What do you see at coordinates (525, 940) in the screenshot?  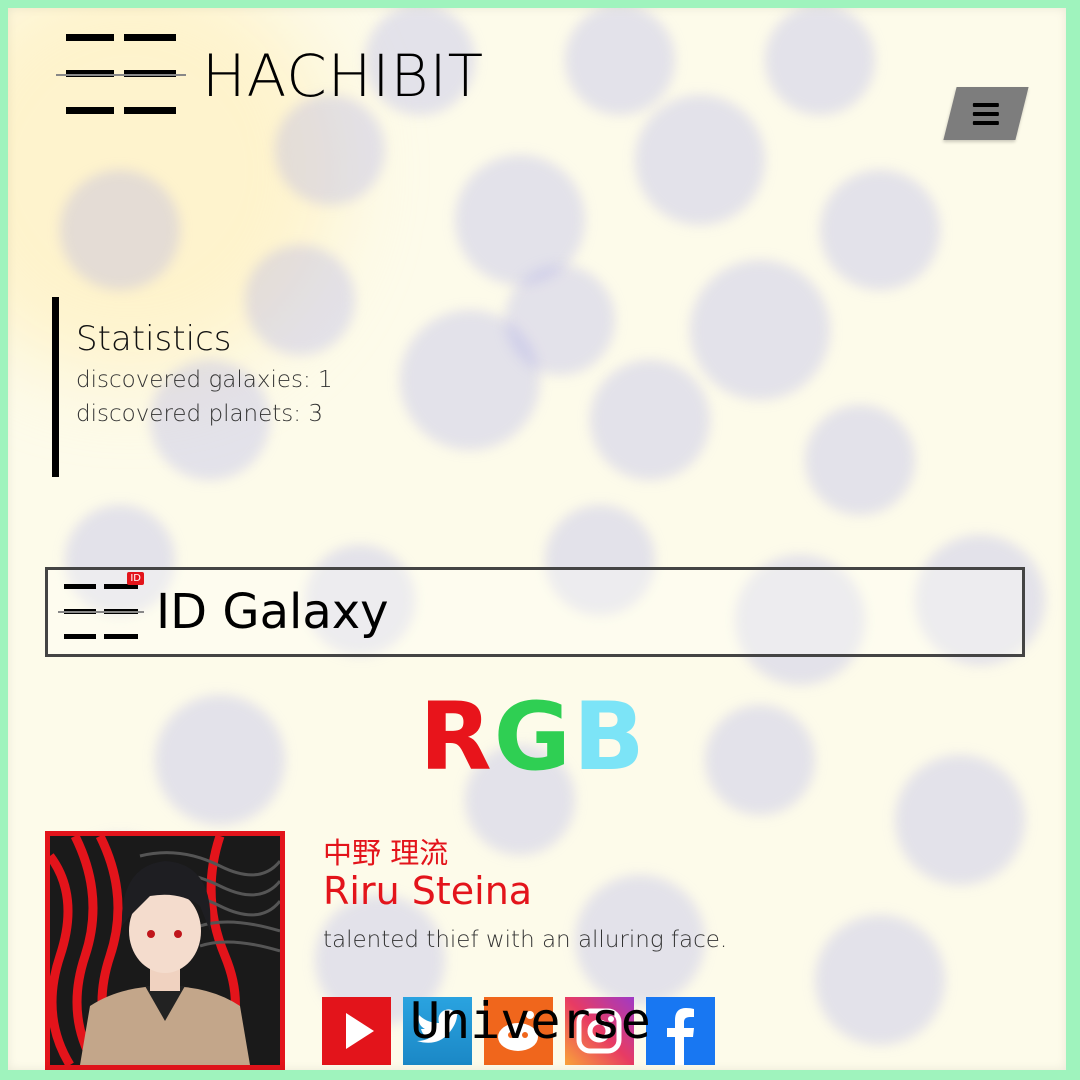 I see `character-description: talented thief with an alluring face.` at bounding box center [525, 940].